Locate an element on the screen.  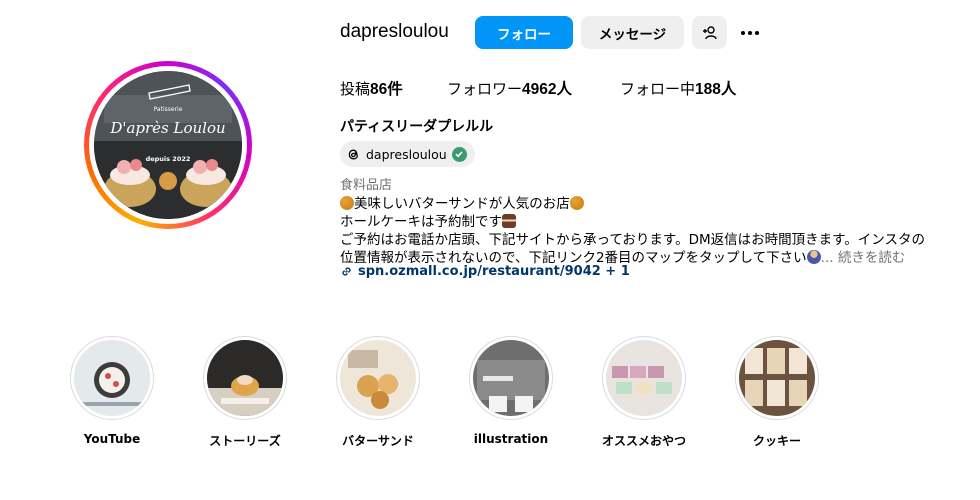
person-emoji-icon is located at coordinates (813, 257).